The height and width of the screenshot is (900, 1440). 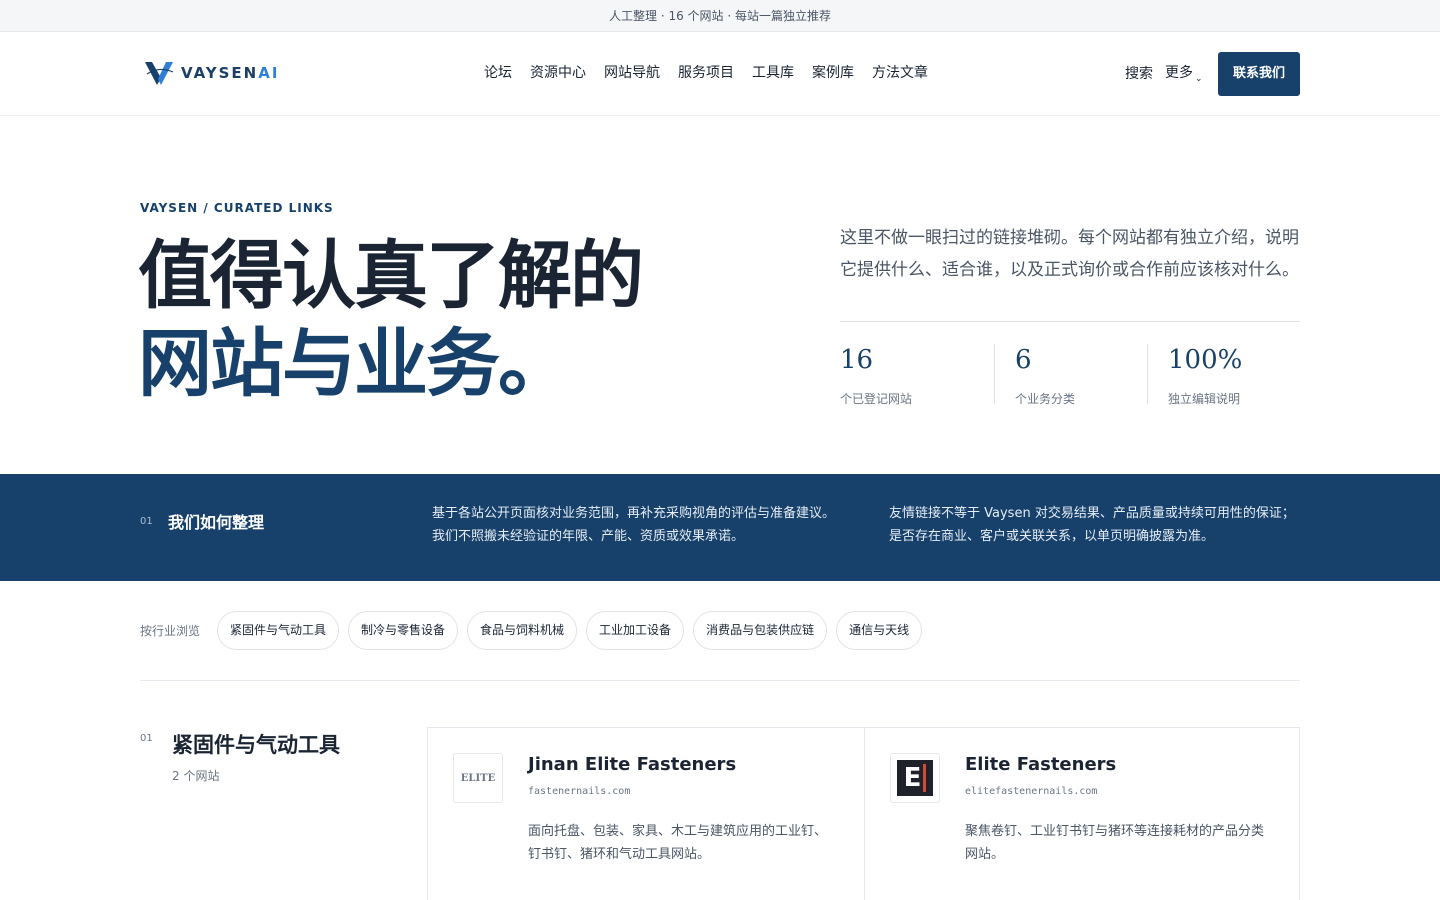 What do you see at coordinates (1031, 791) in the screenshot?
I see `site-card-url: elitefastenernails.com` at bounding box center [1031, 791].